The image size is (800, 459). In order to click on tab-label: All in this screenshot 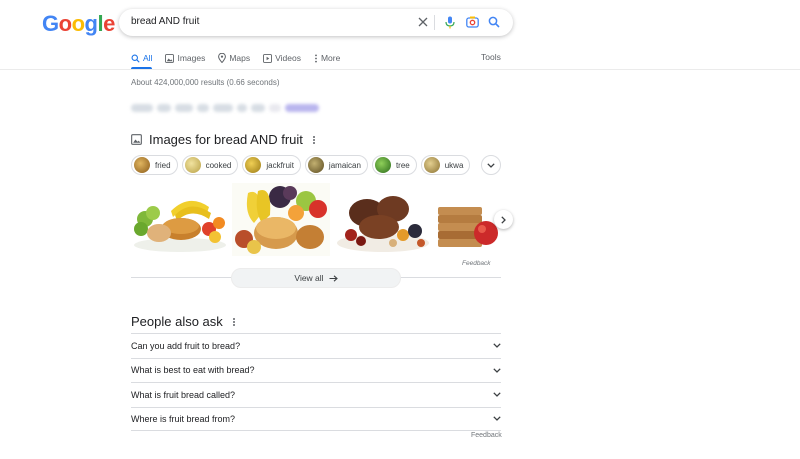, I will do `click(148, 58)`.